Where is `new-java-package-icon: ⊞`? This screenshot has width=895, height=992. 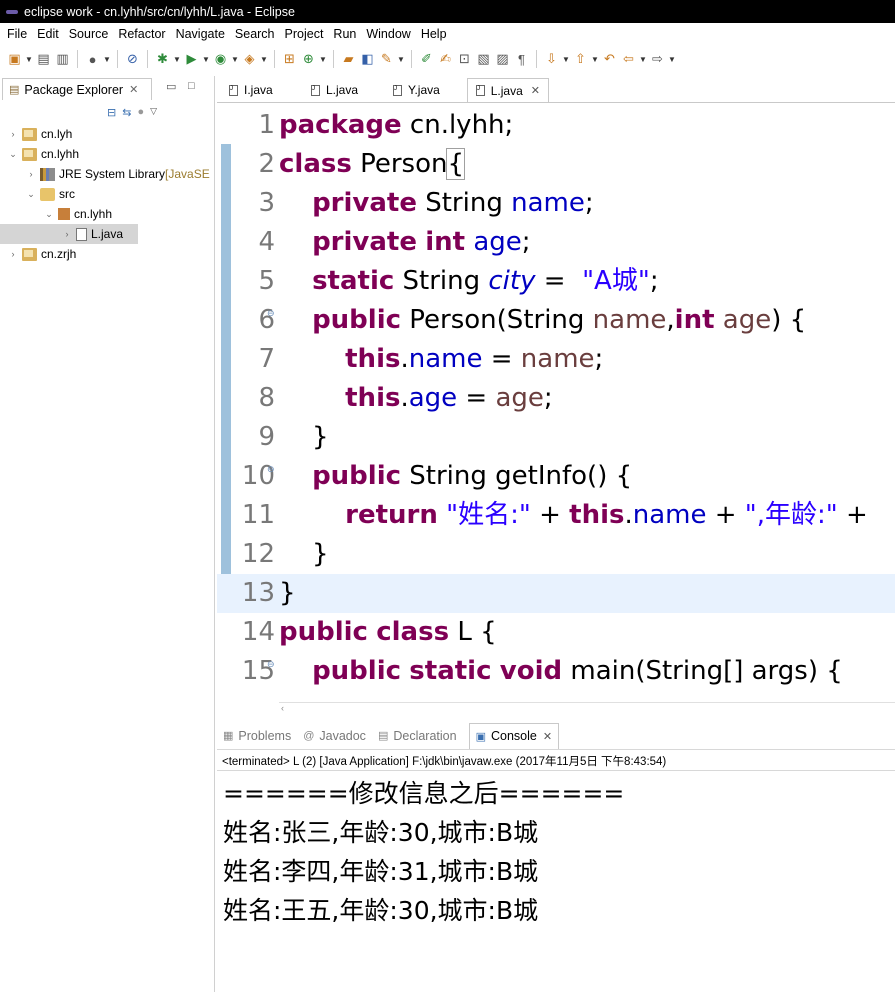
new-java-package-icon: ⊞ is located at coordinates (289, 59).